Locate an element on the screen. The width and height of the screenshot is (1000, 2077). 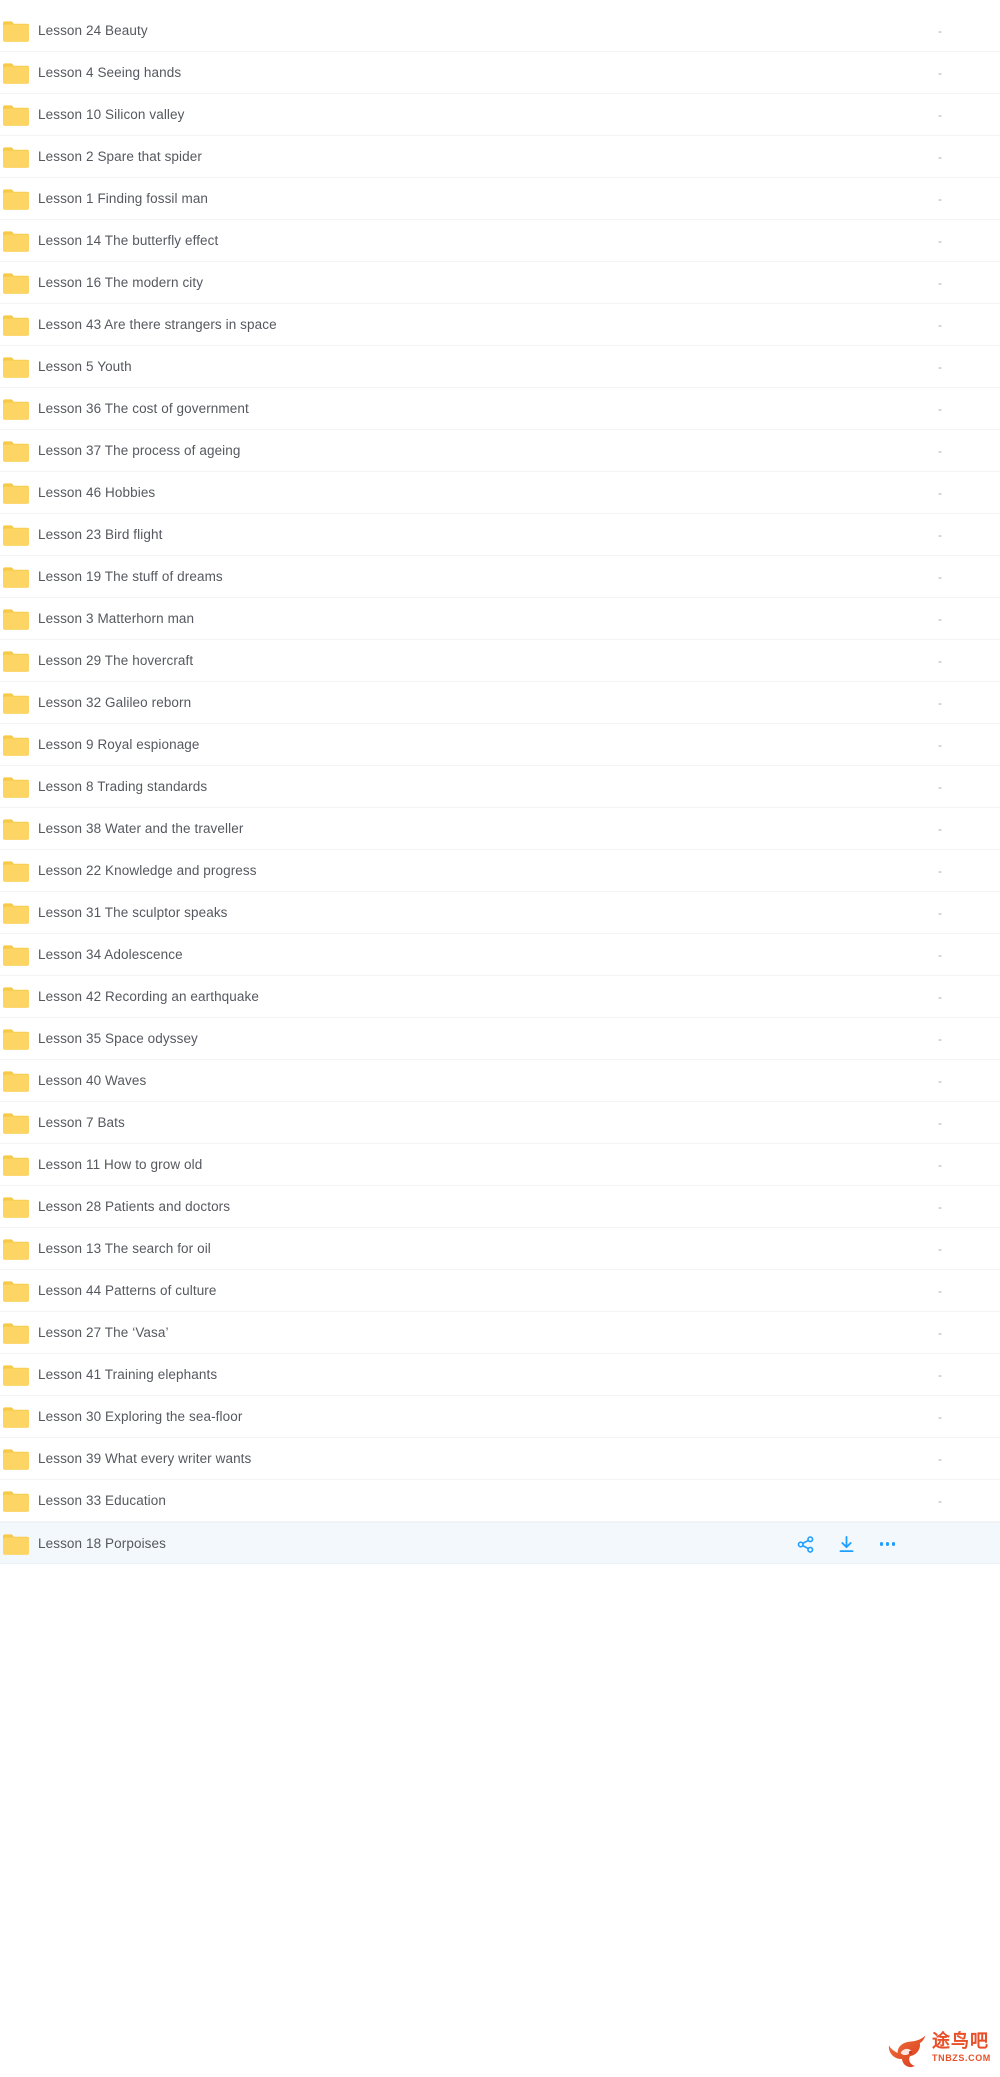
file-name: Lesson 14 The butterfly effect is located at coordinates (128, 241).